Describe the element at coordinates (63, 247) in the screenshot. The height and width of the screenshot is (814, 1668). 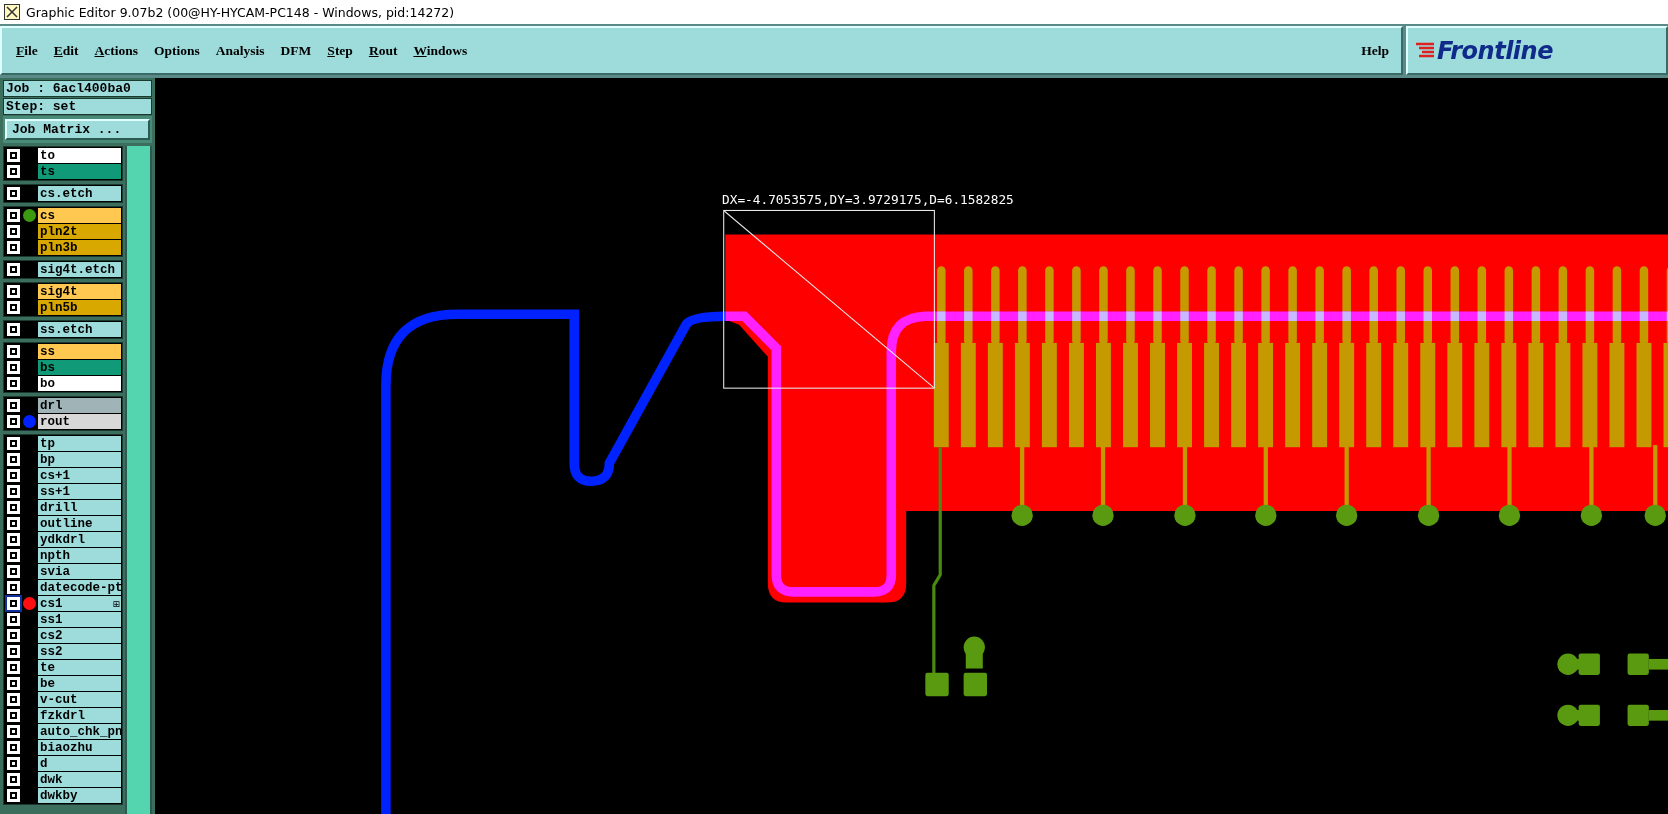
I see `layer-row: pln3b` at that location.